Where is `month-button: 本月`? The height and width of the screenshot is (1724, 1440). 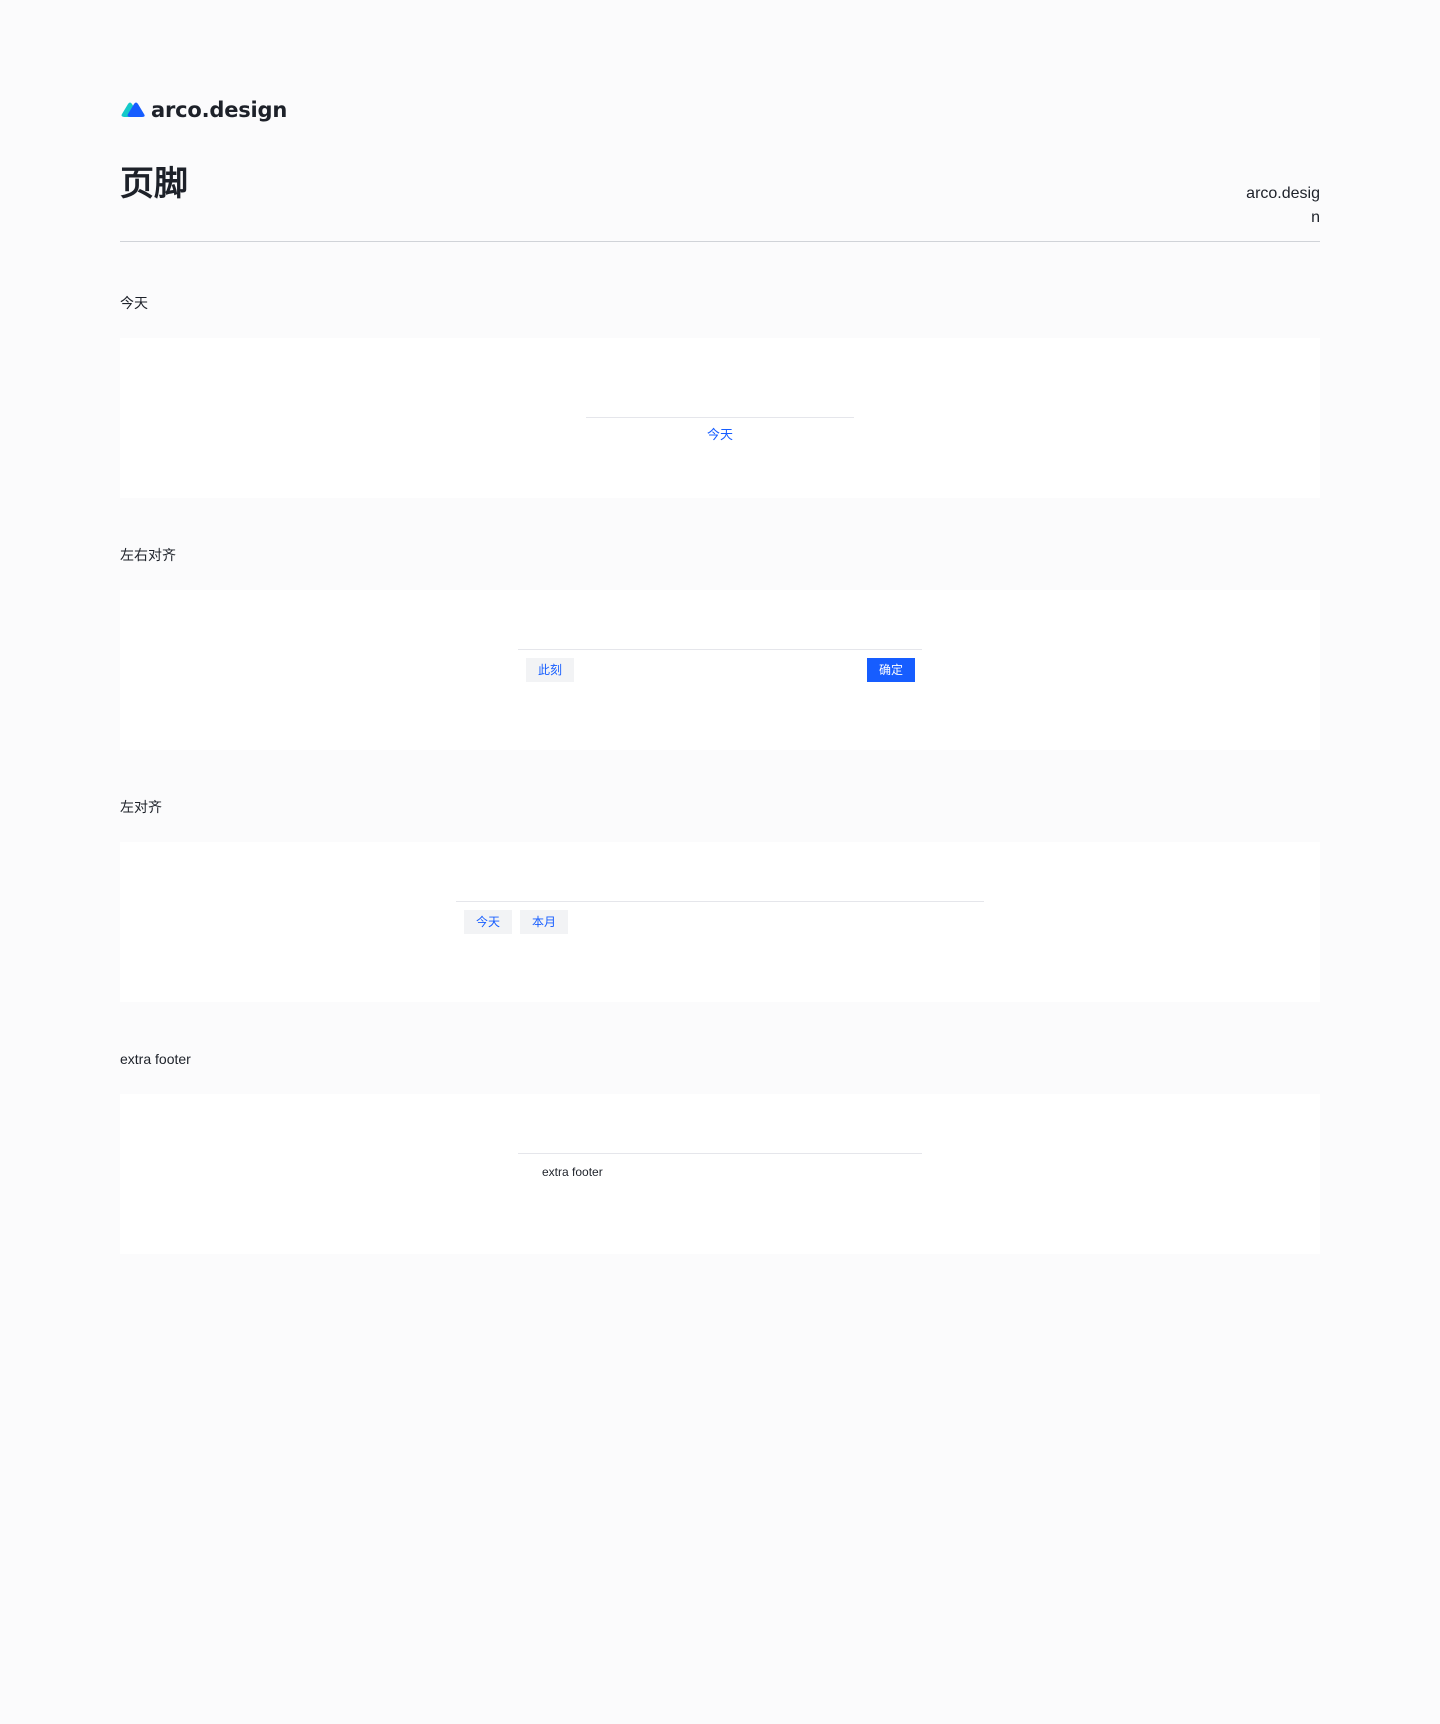 month-button: 本月 is located at coordinates (544, 922).